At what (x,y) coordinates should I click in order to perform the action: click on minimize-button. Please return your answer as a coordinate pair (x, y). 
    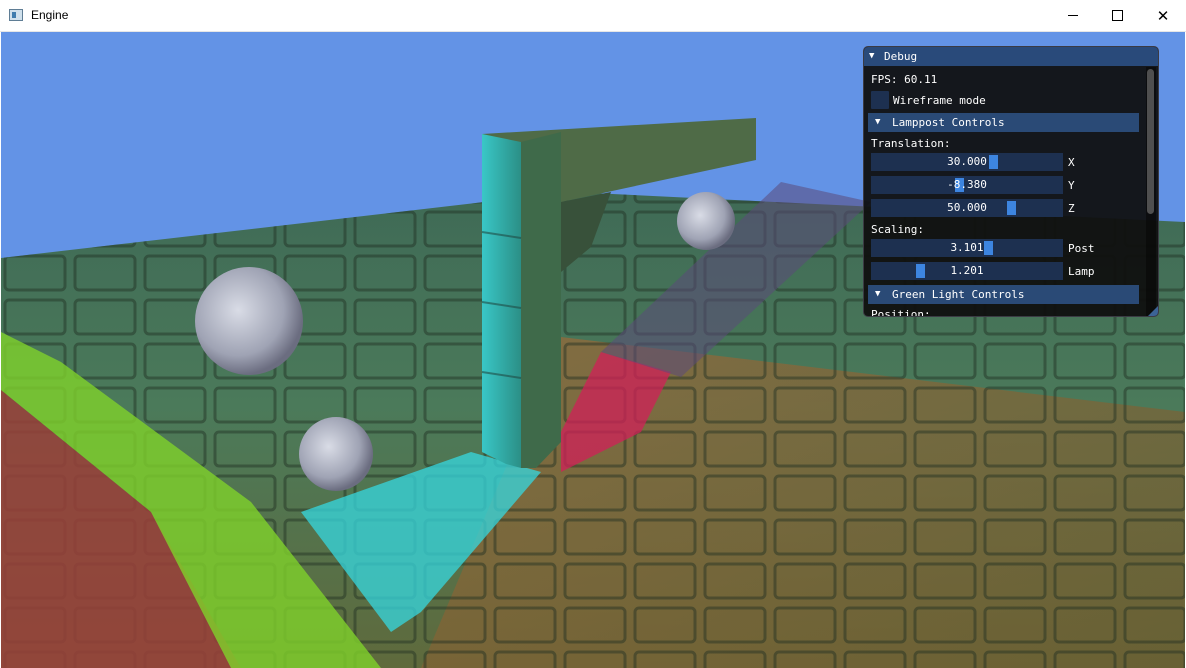
    Looking at the image, I should click on (1073, 15).